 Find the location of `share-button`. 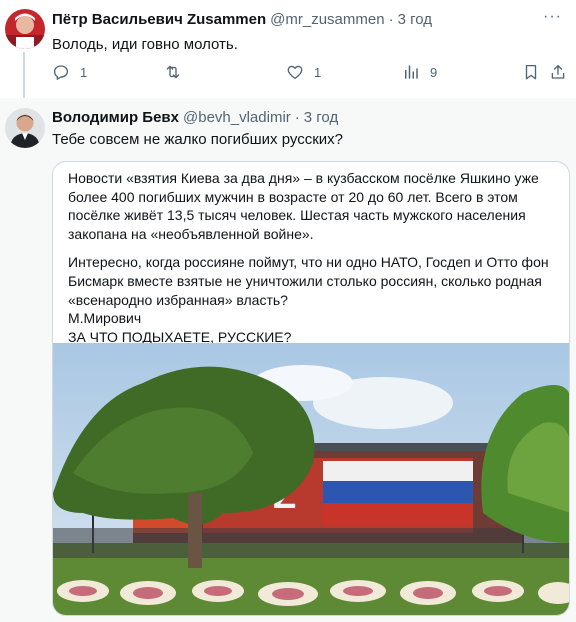

share-button is located at coordinates (558, 72).